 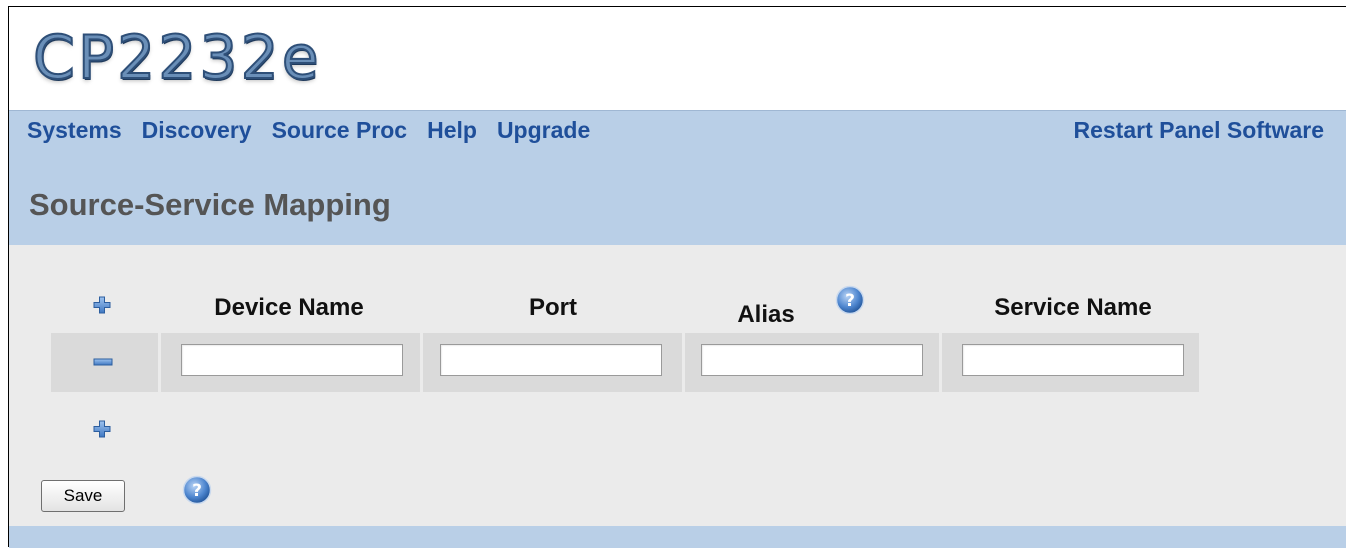 I want to click on device-name-field, so click(x=292, y=360).